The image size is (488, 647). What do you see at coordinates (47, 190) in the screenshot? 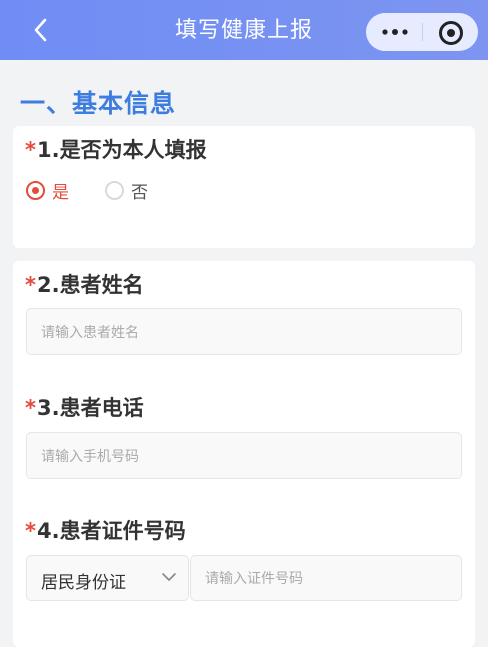
I see `radio-option-yes: 是` at bounding box center [47, 190].